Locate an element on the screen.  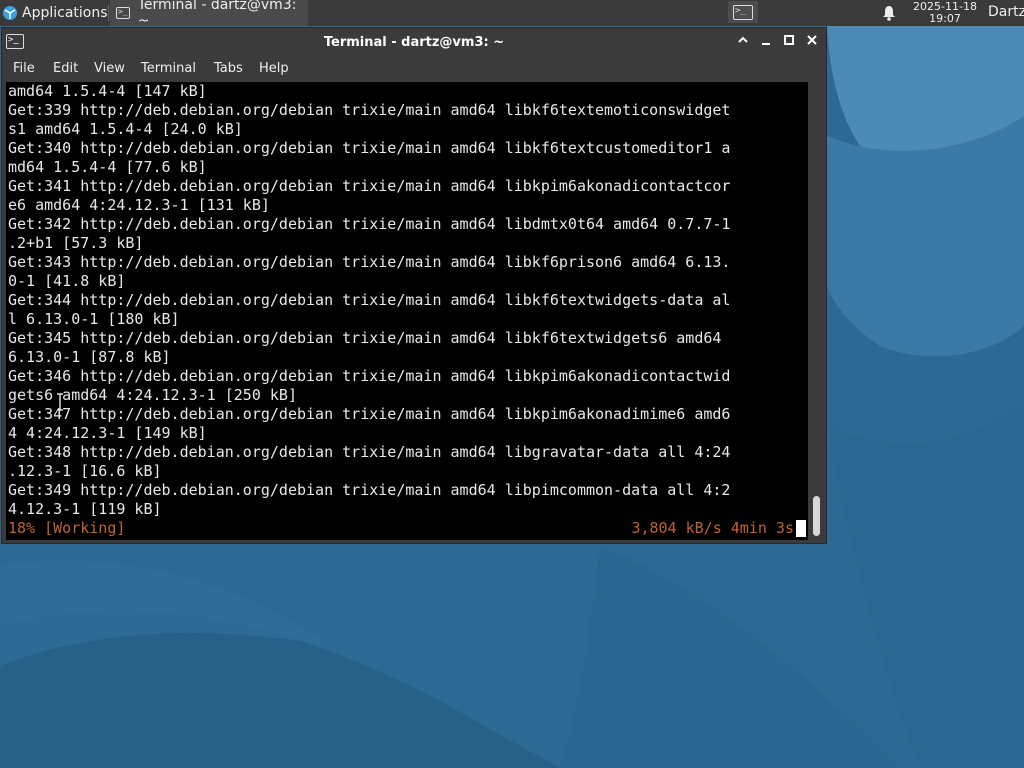
taskbar-terminal-label: Terminal - dartz@vm3: ~ is located at coordinates (217, 14).